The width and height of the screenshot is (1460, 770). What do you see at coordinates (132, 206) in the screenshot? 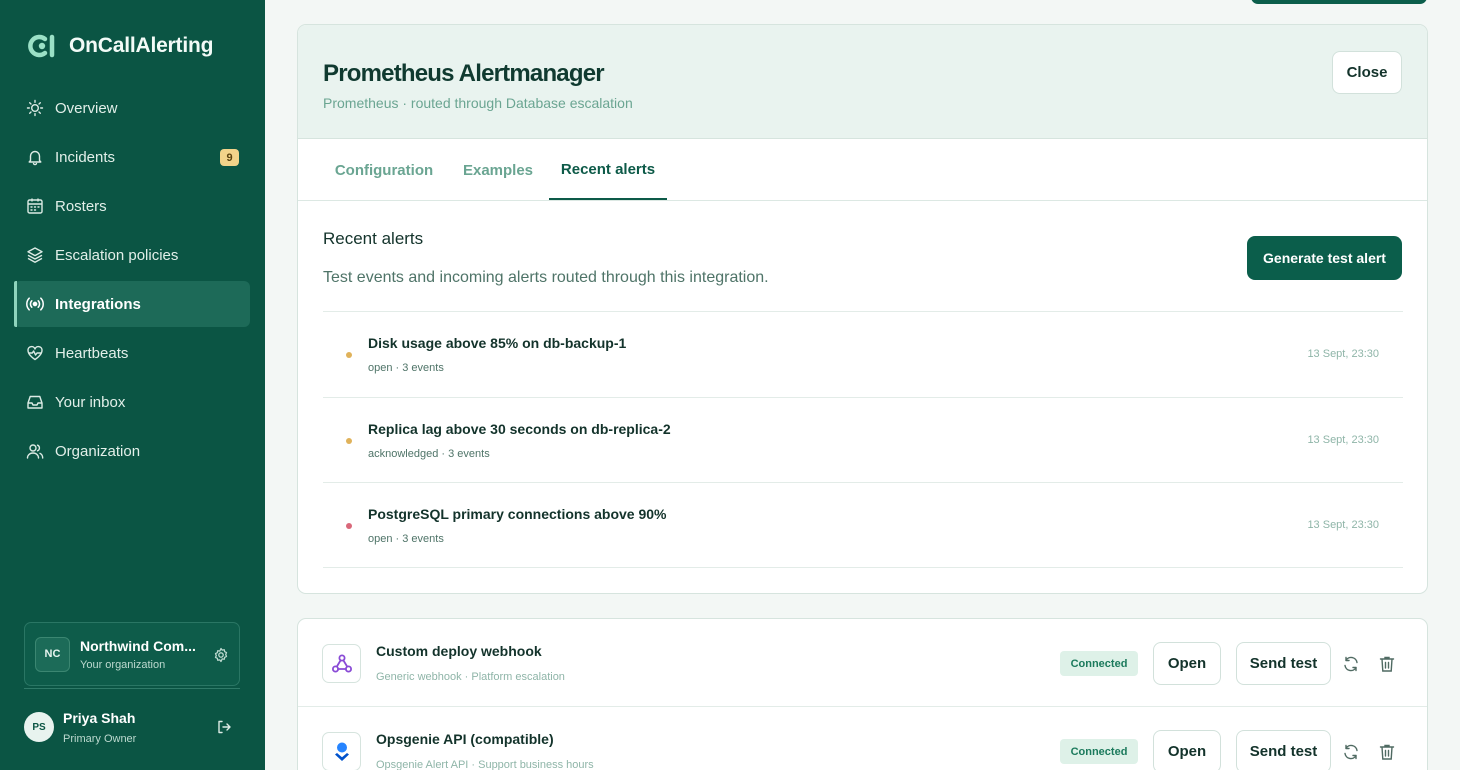
I see `nav-item-rosters: Rosters` at bounding box center [132, 206].